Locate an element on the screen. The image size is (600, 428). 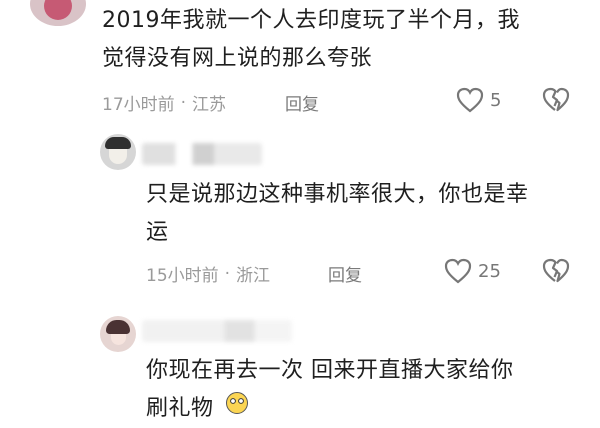
like-button: 25 is located at coordinates (472, 271).